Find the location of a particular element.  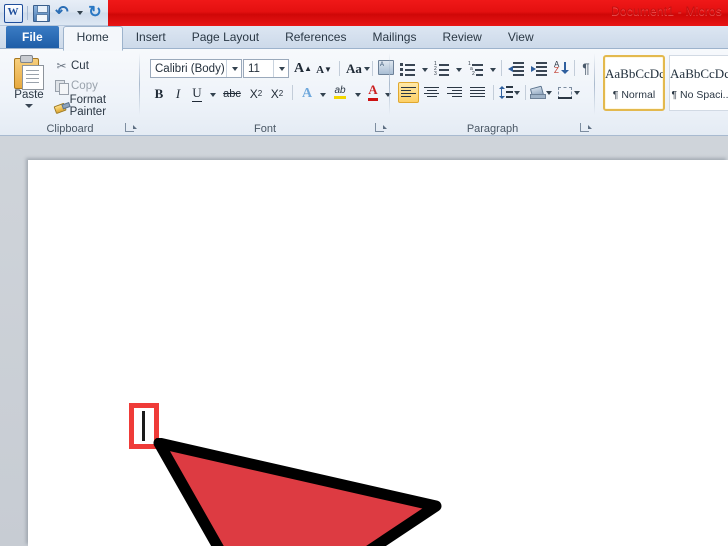

line-spacing-icon is located at coordinates (505, 92).